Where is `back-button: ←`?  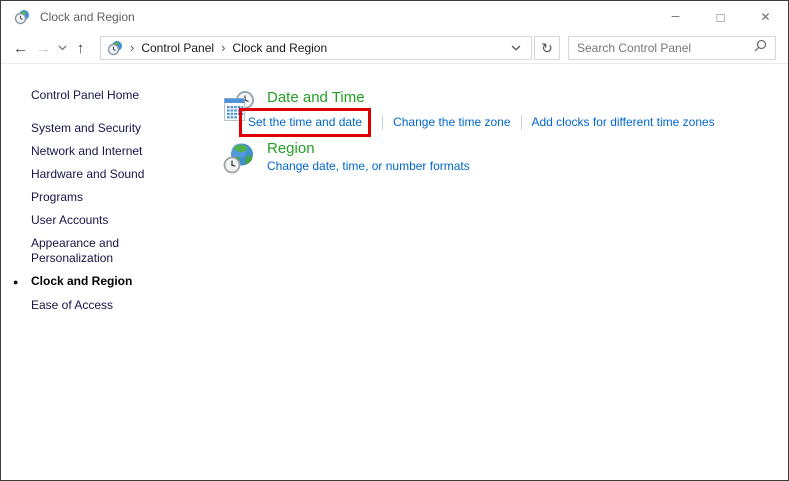 back-button: ← is located at coordinates (20, 48).